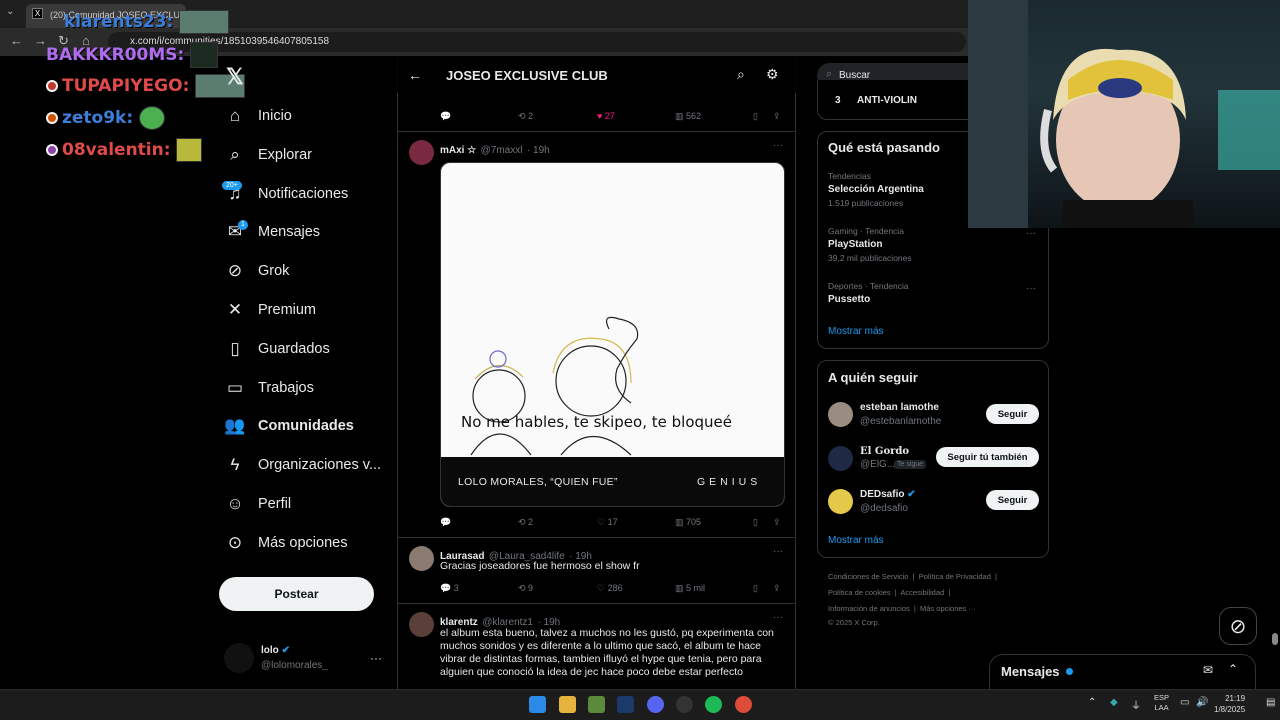  Describe the element at coordinates (303, 543) in the screenshot. I see `nav-label: Más opciones` at that location.